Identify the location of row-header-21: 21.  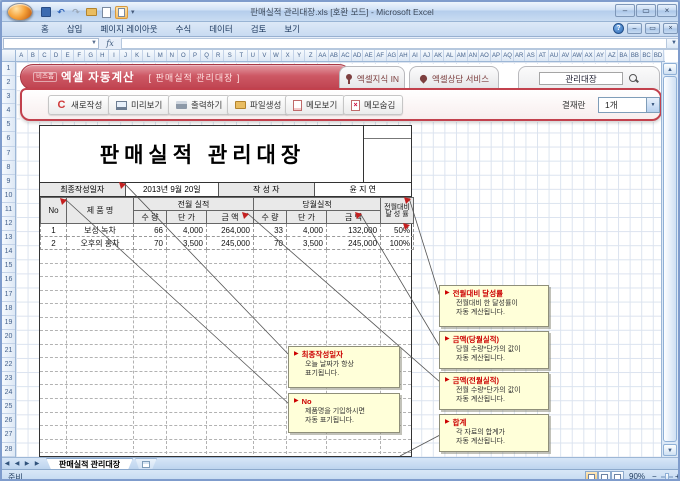
(8, 351).